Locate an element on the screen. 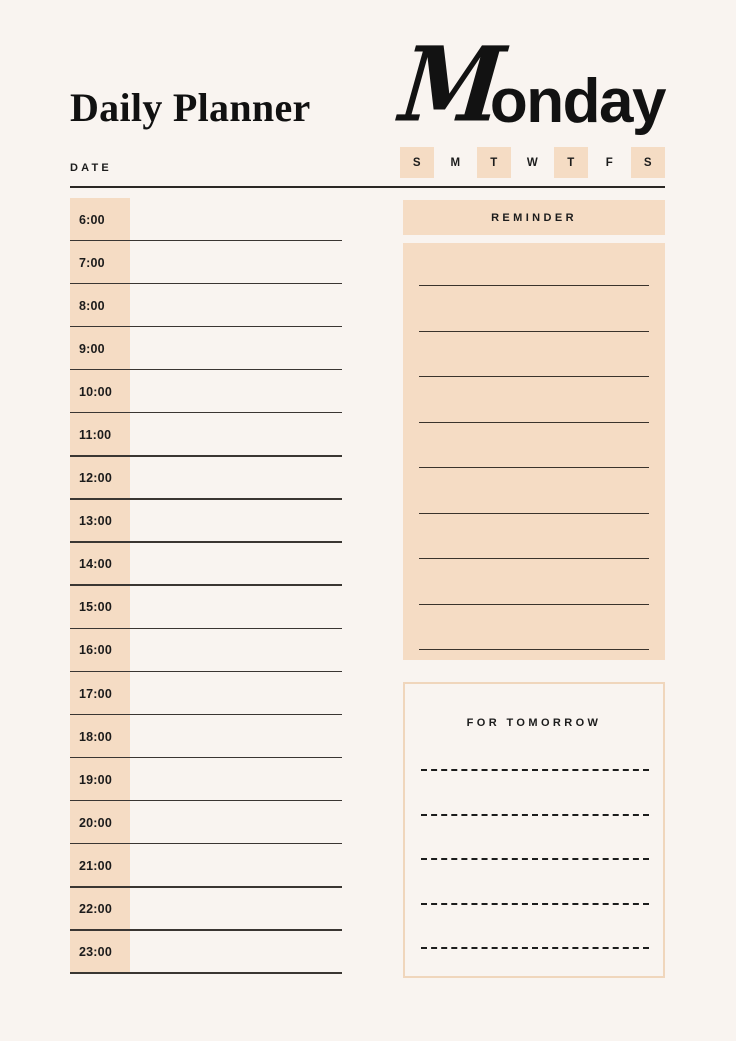 This screenshot has width=736, height=1041. reminder-writing-lines is located at coordinates (534, 451).